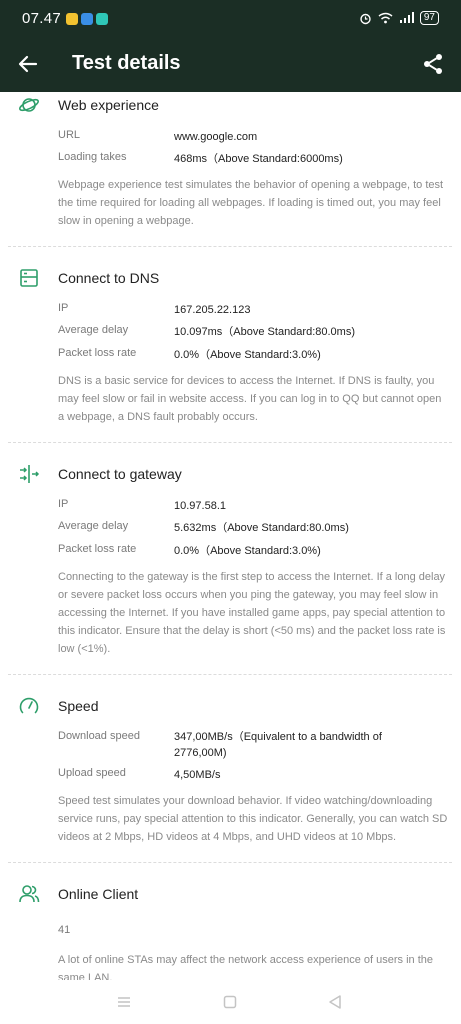 This screenshot has height=1024, width=461. What do you see at coordinates (64, 930) in the screenshot?
I see `client-count: 41` at bounding box center [64, 930].